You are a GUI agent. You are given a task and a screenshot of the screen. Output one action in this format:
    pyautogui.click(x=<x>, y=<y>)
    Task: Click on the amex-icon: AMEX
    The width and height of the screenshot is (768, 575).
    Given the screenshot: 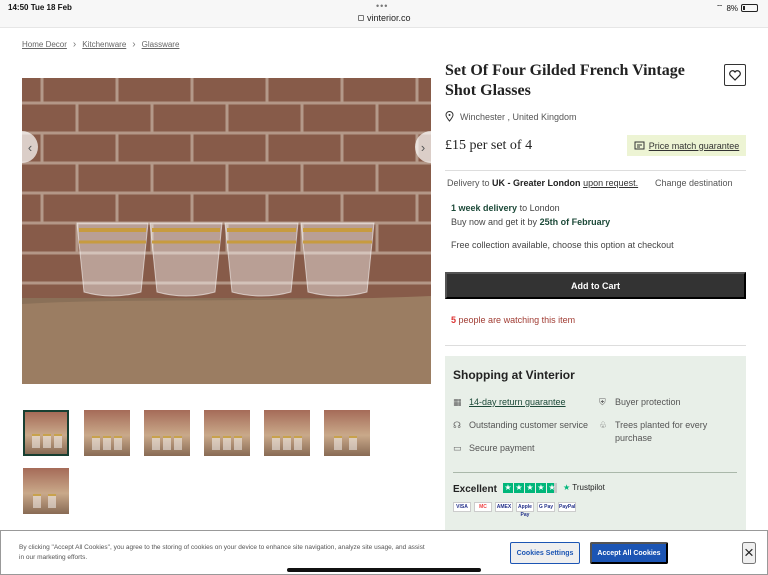 What is the action you would take?
    pyautogui.click(x=504, y=507)
    